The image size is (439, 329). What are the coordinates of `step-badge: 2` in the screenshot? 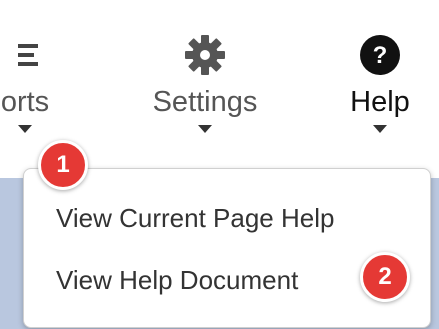 It's located at (385, 277).